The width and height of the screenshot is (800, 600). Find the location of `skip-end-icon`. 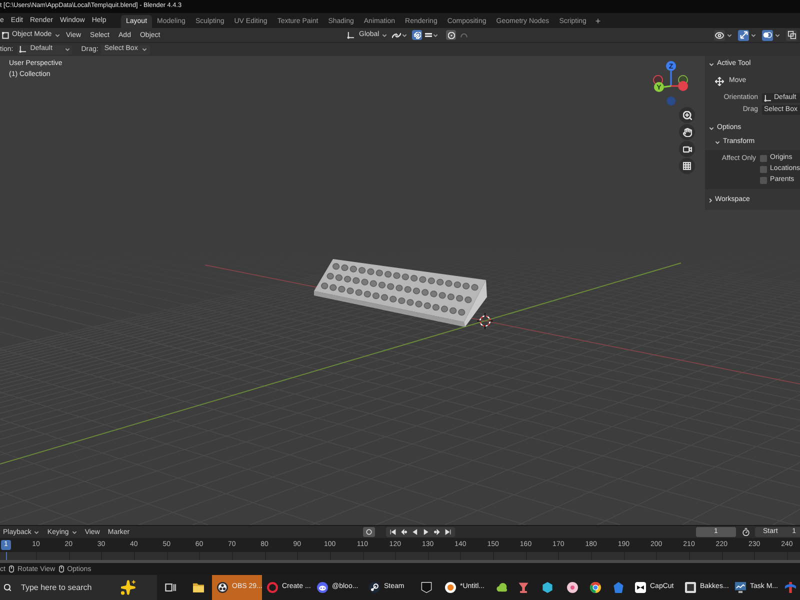

skip-end-icon is located at coordinates (448, 532).